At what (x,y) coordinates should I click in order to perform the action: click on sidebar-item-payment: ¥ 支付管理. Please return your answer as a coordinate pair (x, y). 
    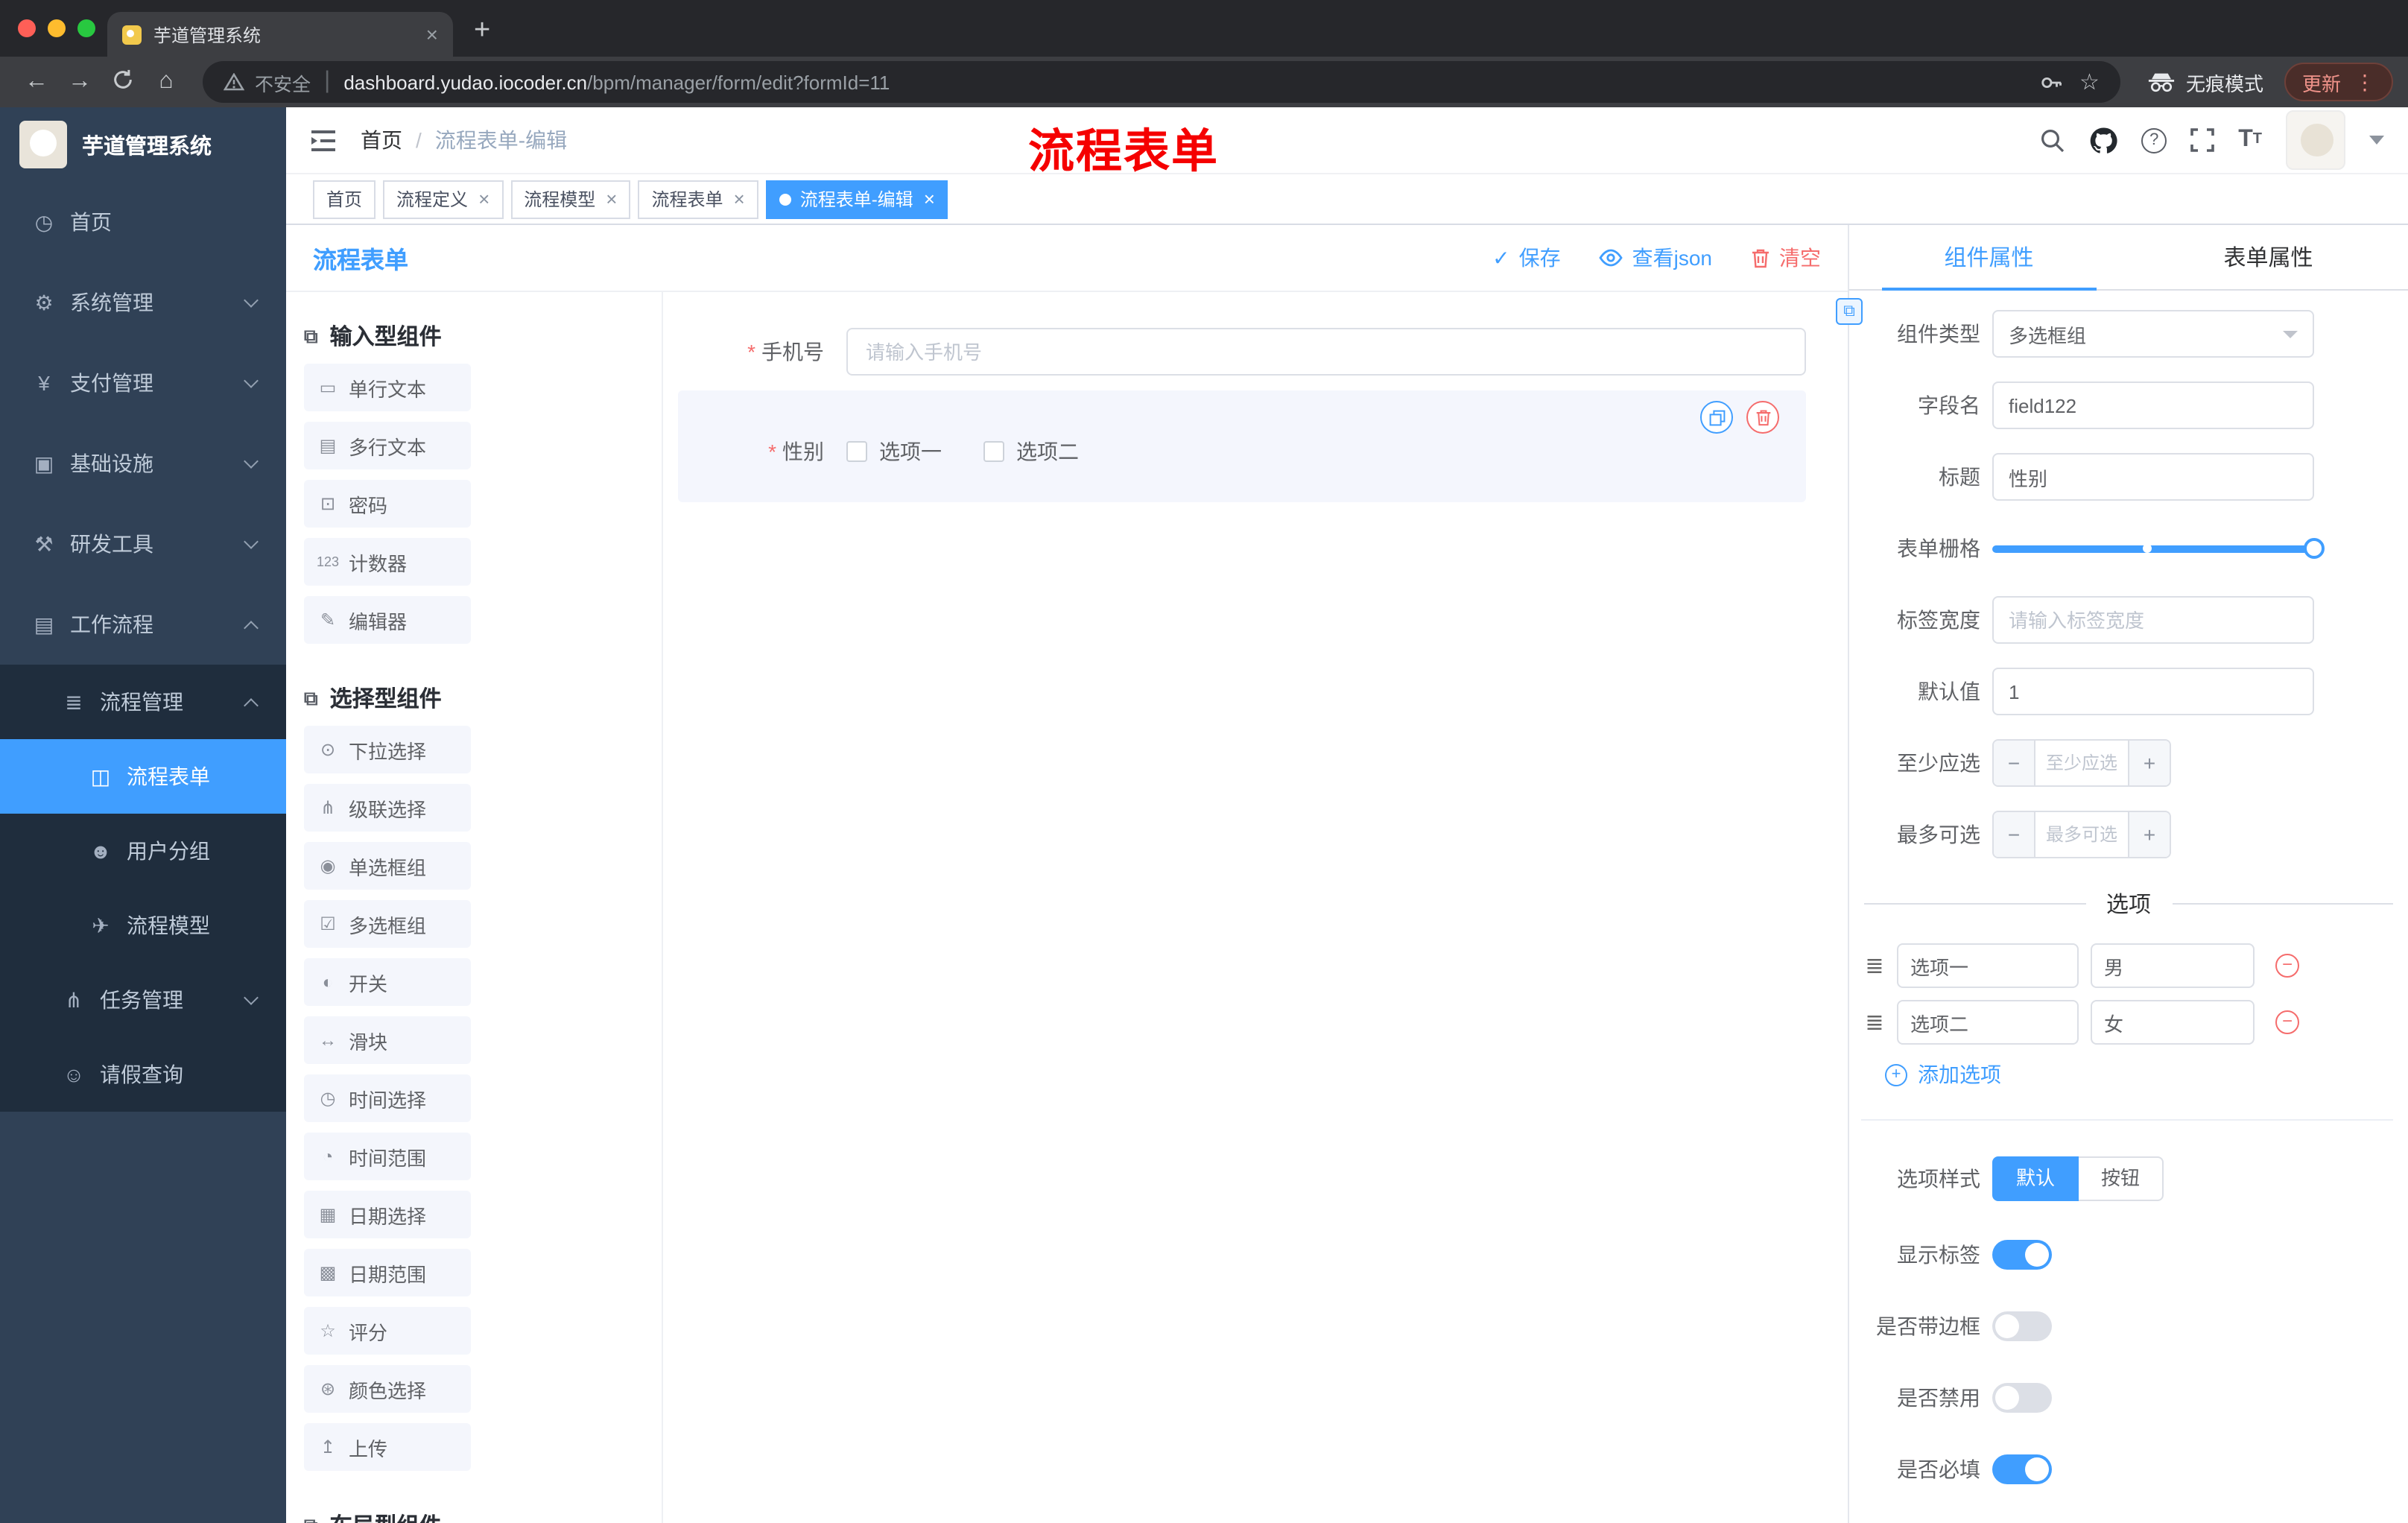
    Looking at the image, I should click on (143, 383).